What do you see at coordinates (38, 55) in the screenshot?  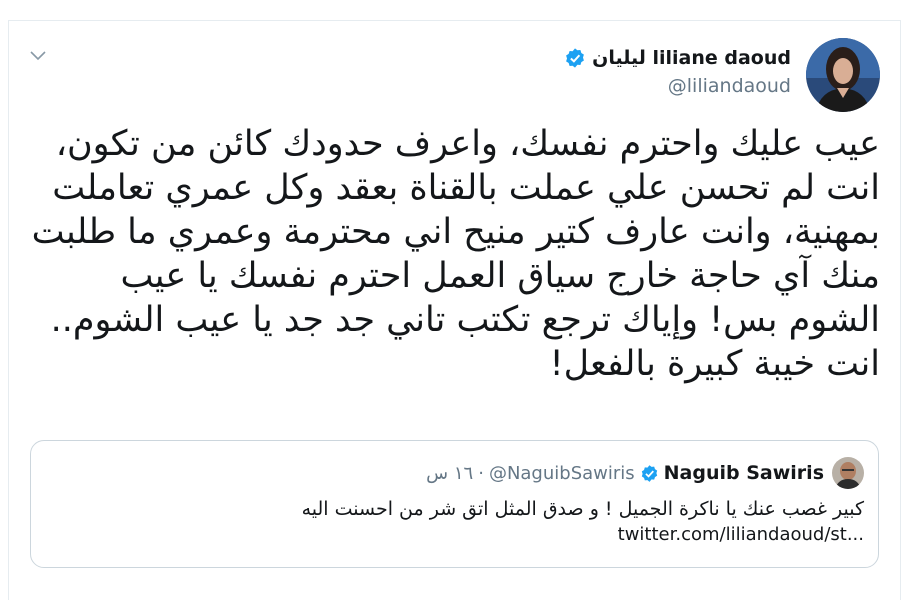 I see `chevron-down-icon` at bounding box center [38, 55].